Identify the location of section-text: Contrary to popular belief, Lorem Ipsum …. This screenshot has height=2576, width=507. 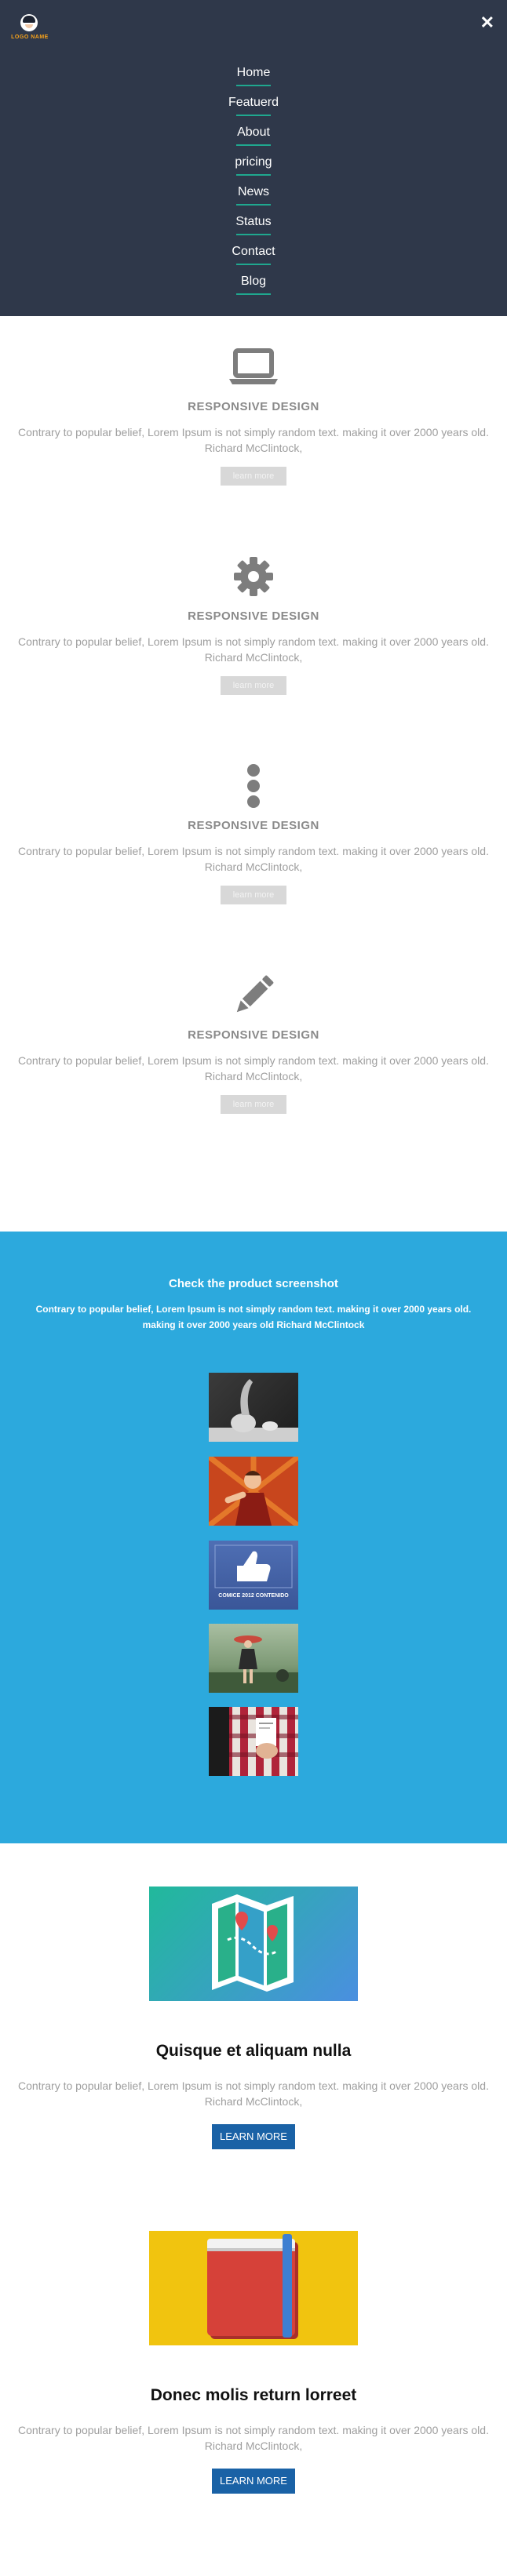
(253, 1317).